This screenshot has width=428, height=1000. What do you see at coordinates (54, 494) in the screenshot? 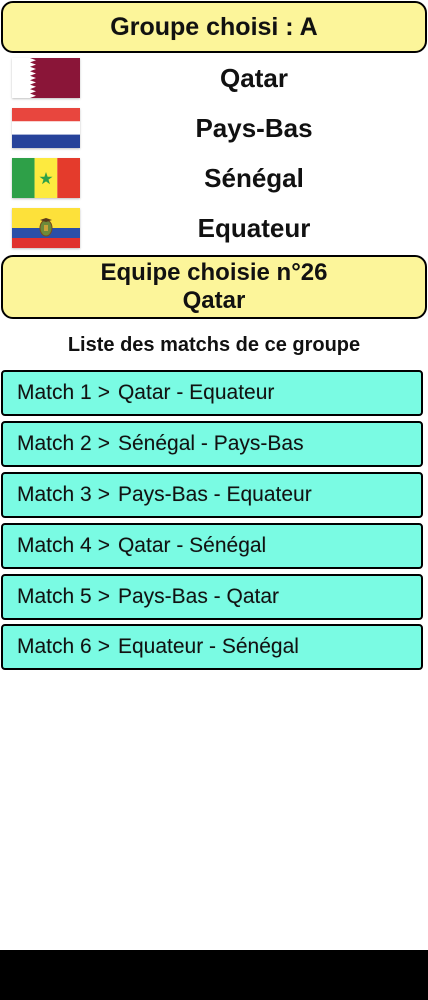
I see `match-label: Match 3` at bounding box center [54, 494].